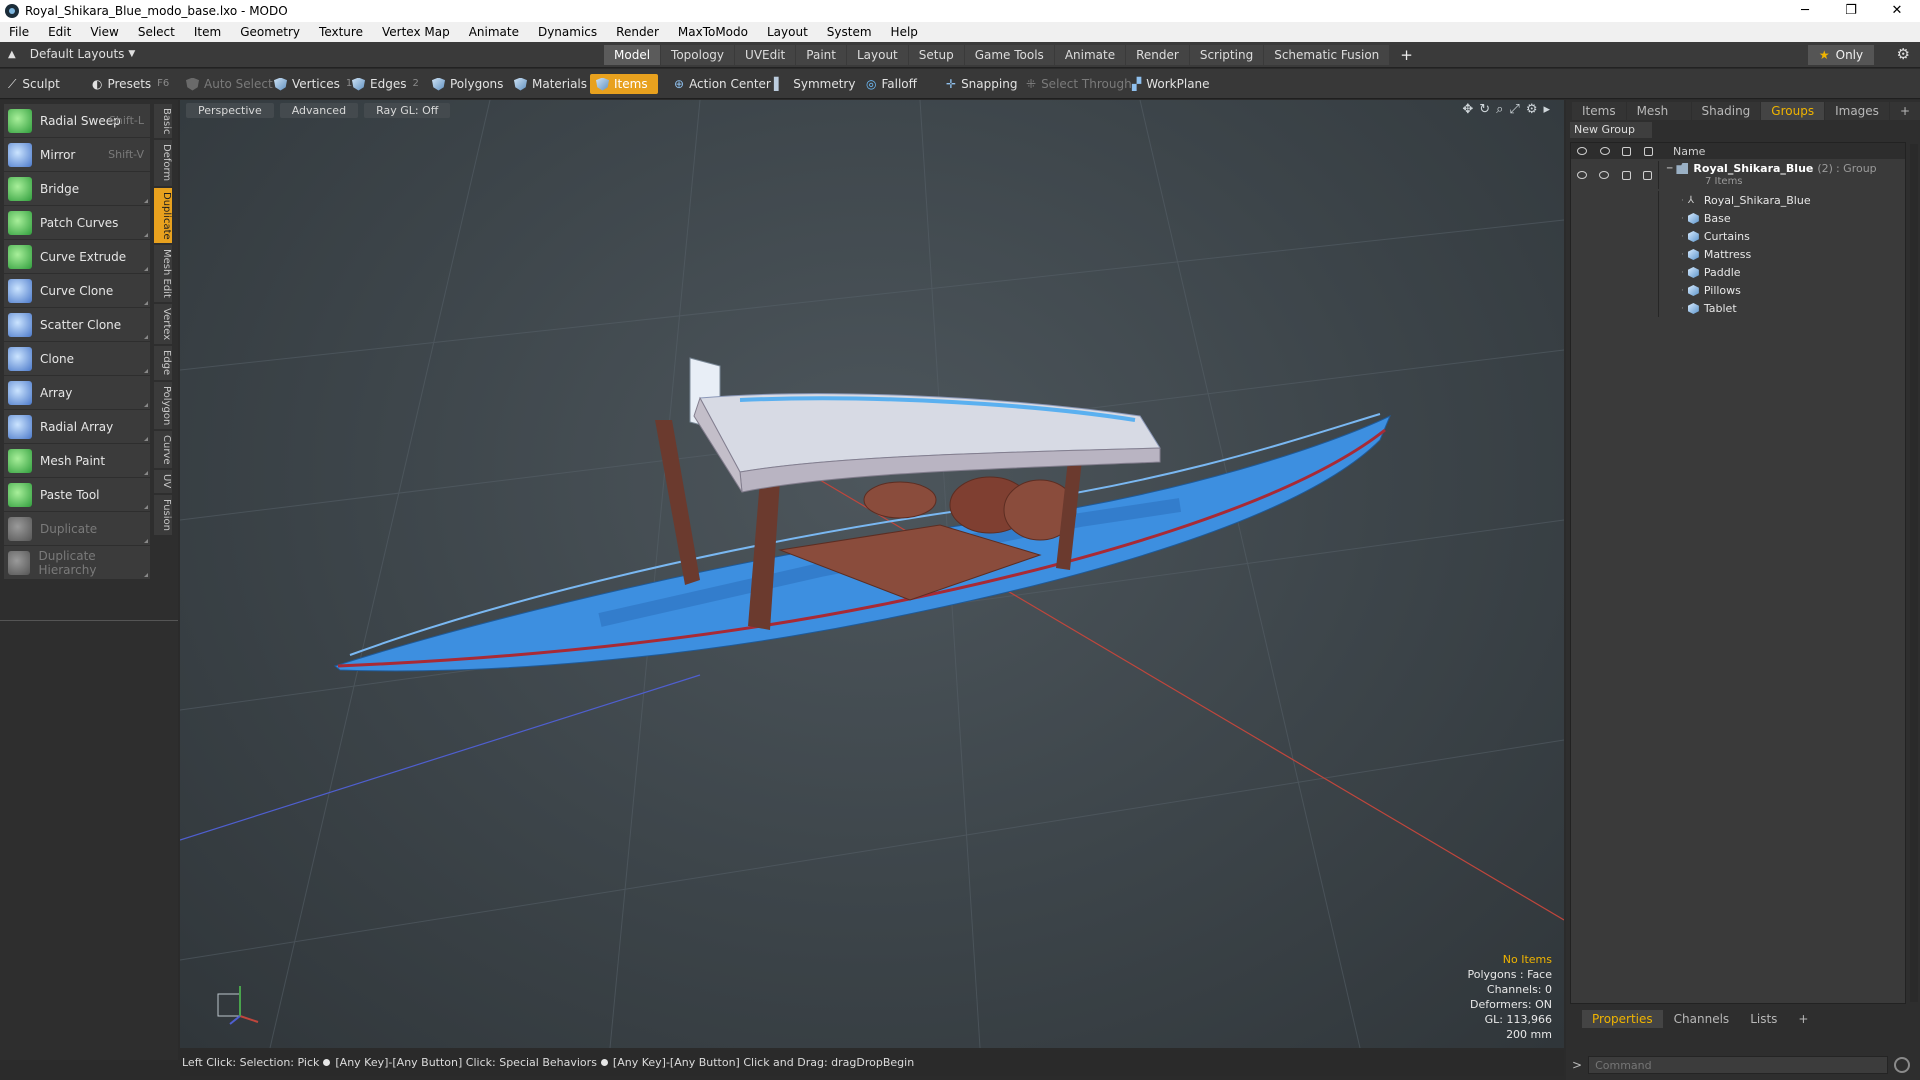  I want to click on symmetry-button: ▌ Symmetry, so click(814, 84).